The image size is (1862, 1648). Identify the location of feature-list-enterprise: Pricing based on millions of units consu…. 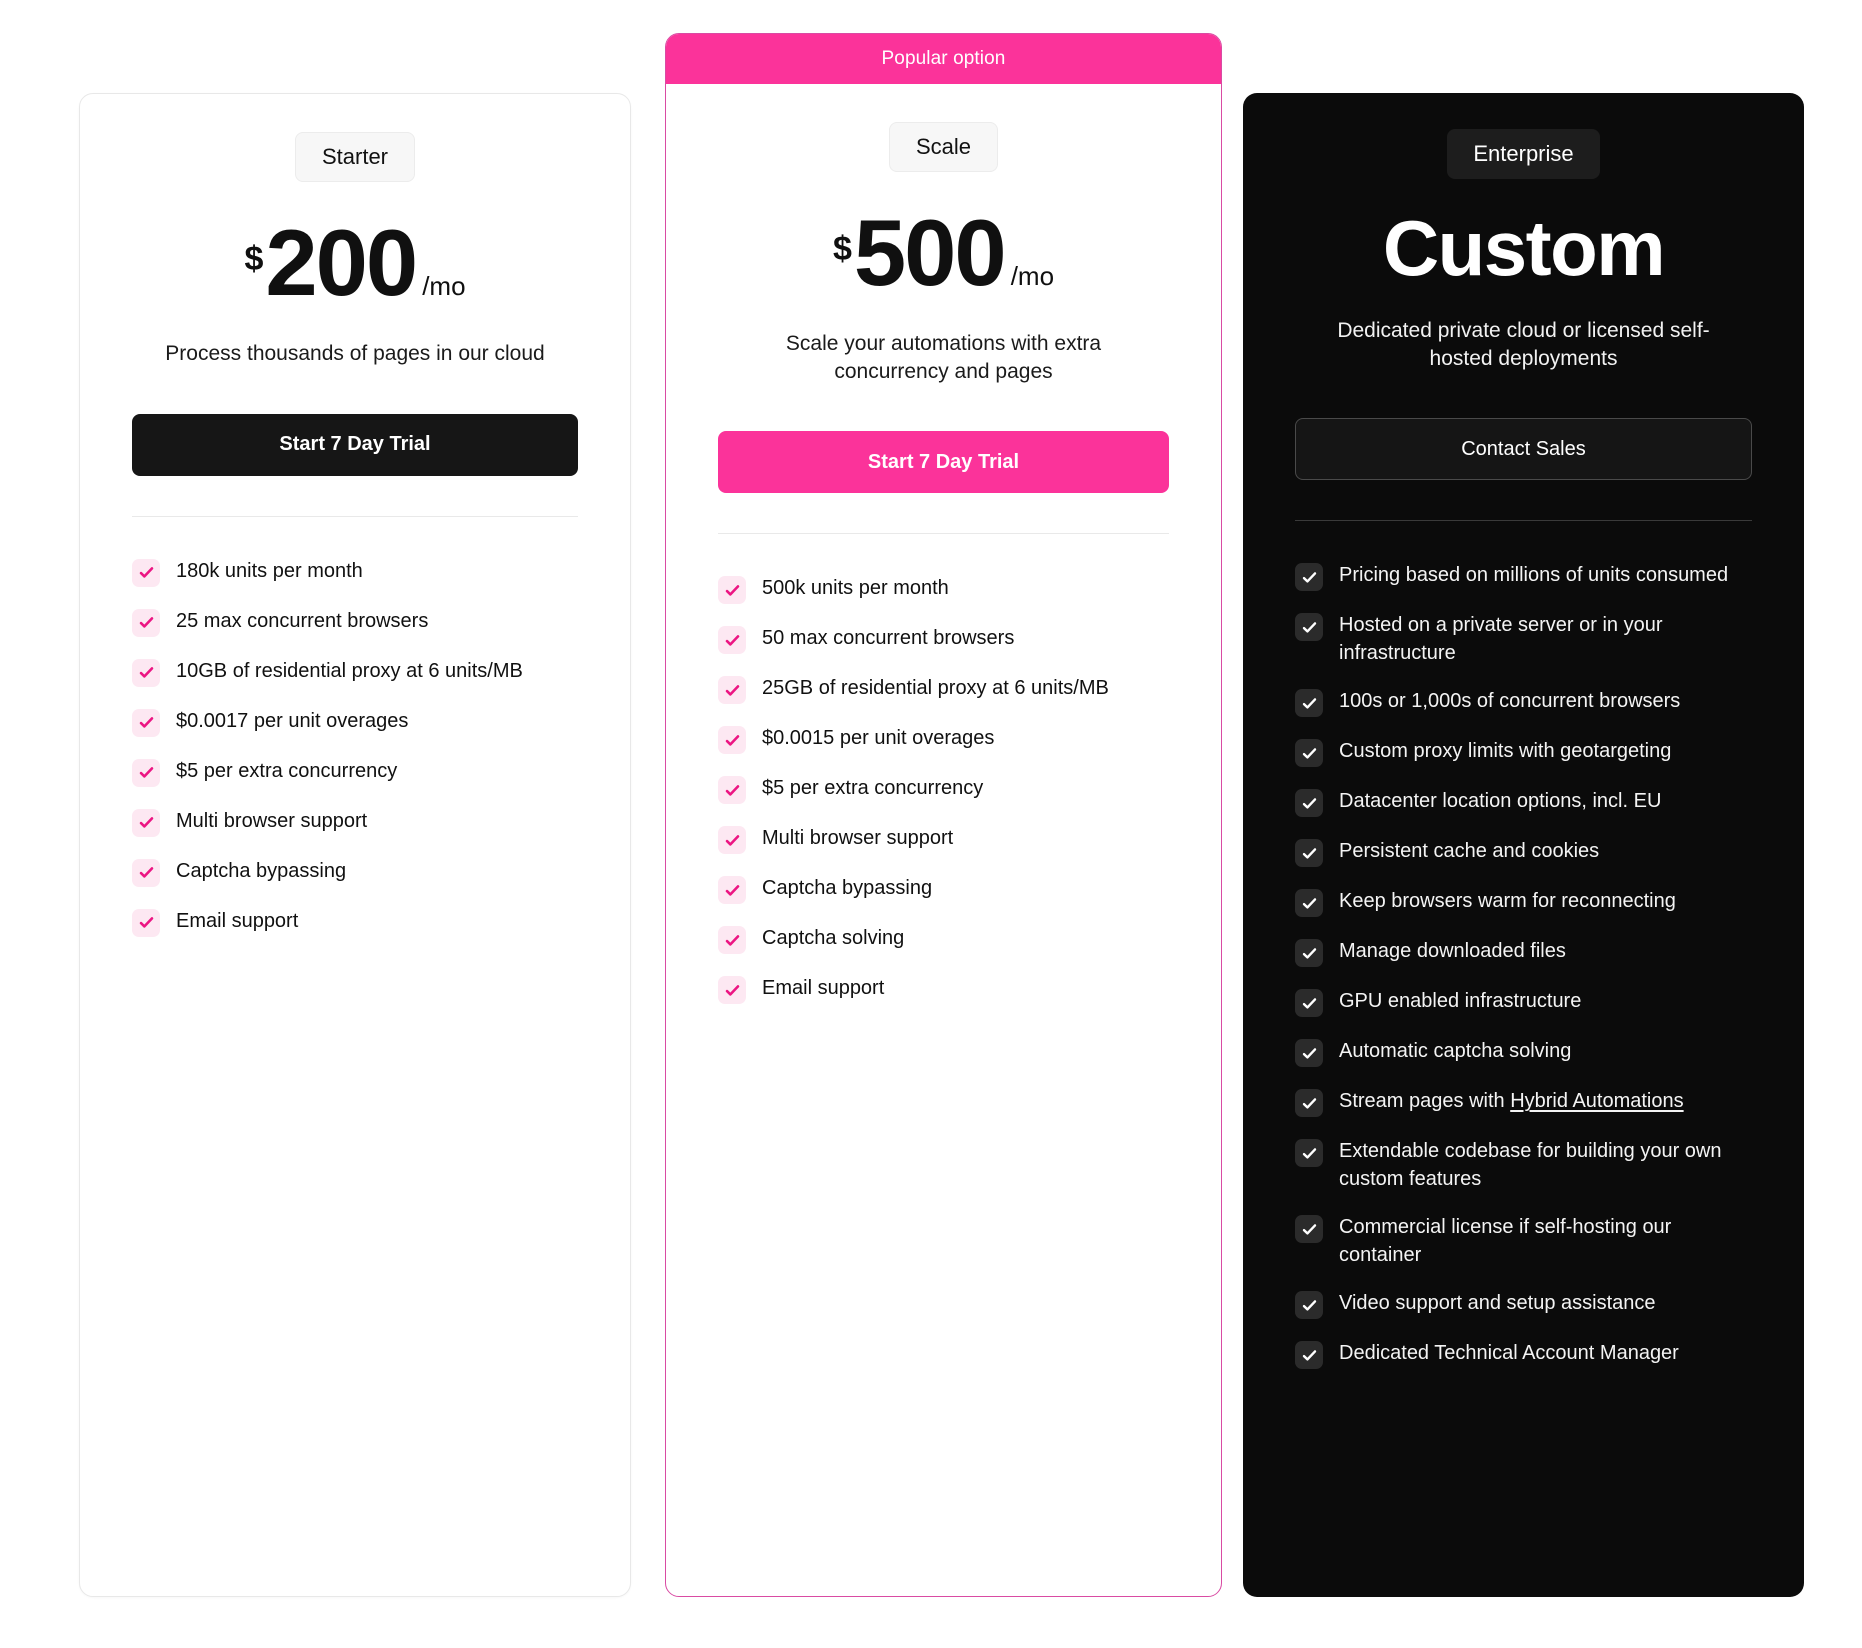
(1523, 965).